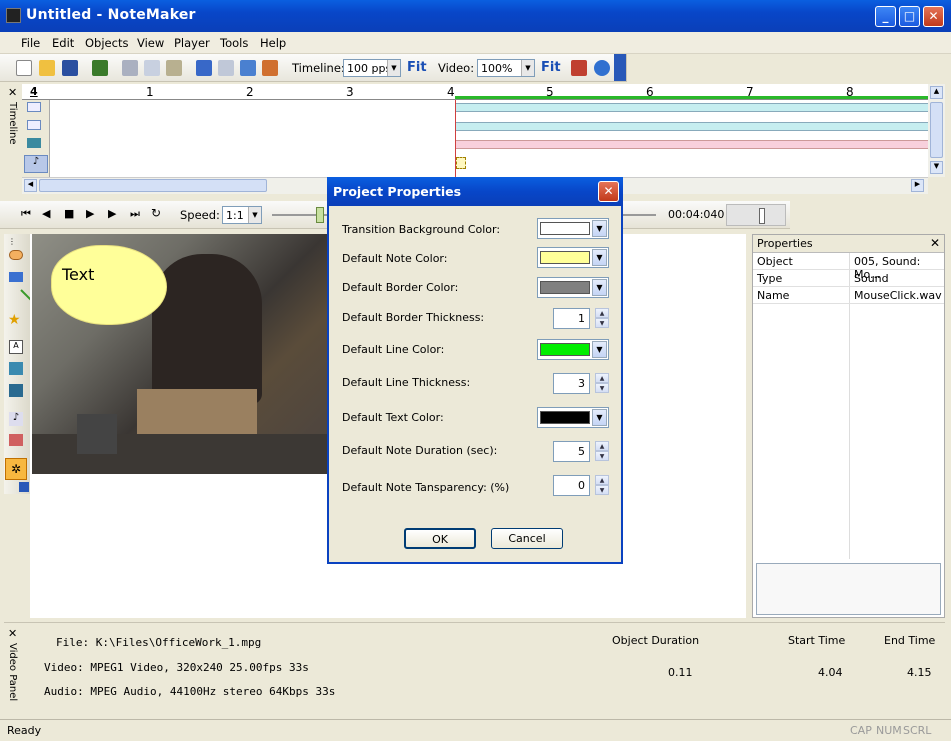 The image size is (951, 741). Describe the element at coordinates (16, 469) in the screenshot. I see `project-settings-icon: ✲` at that location.